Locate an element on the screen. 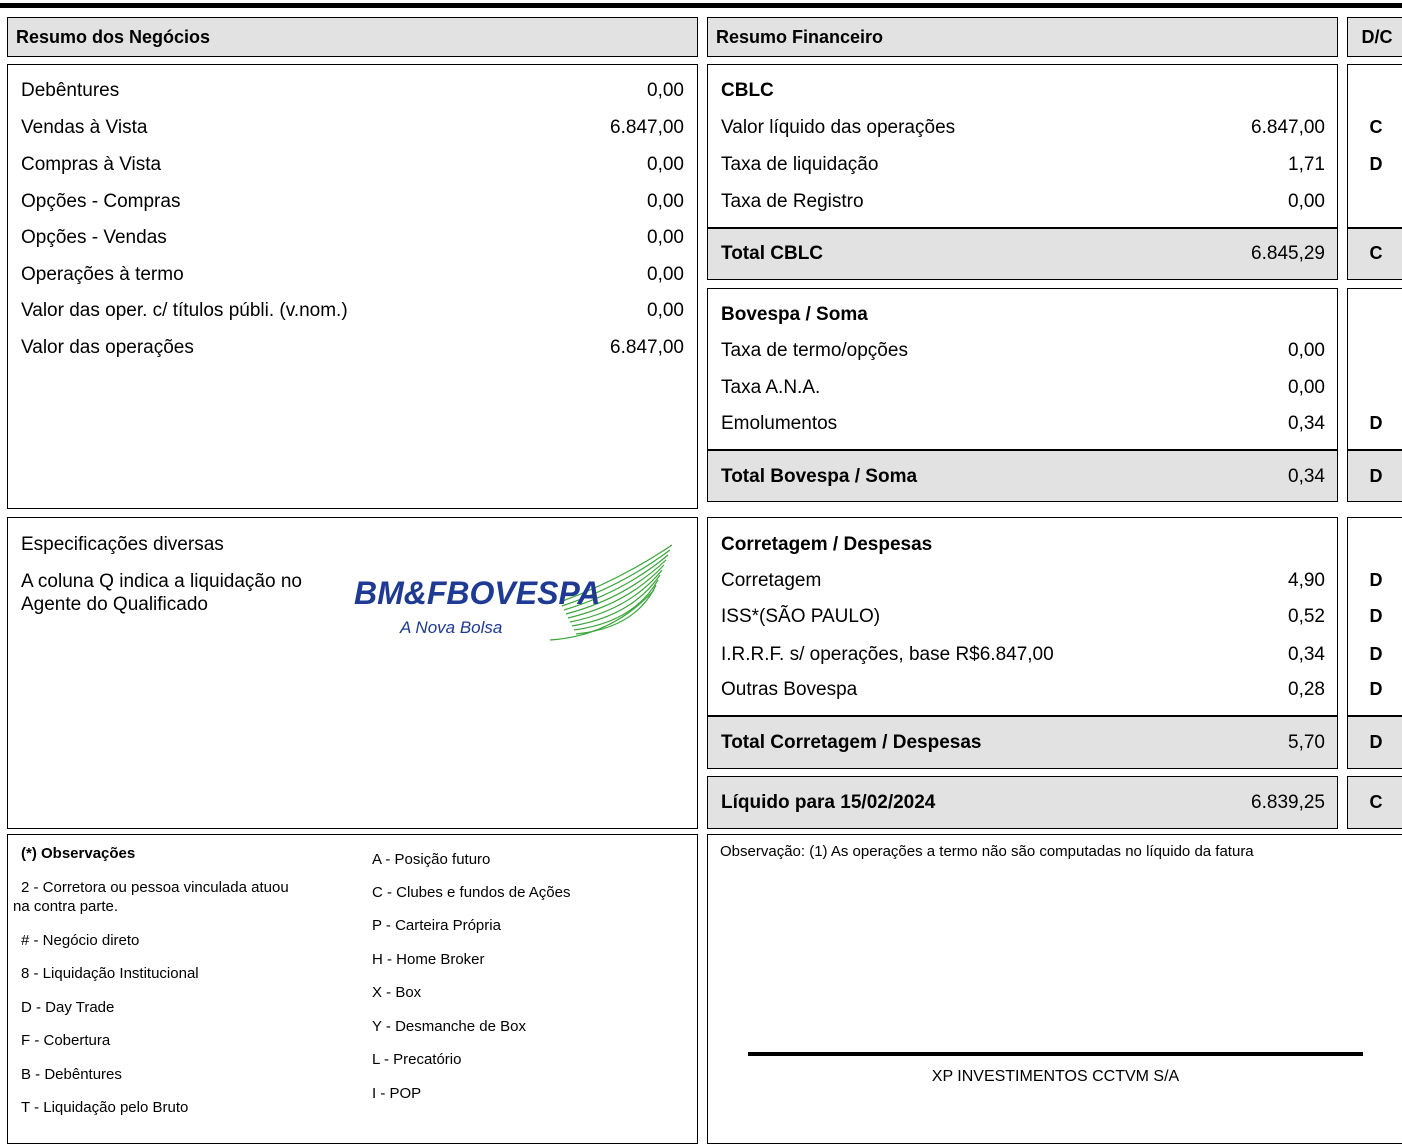 This screenshot has width=1402, height=1144. dc-title: D/C is located at coordinates (1377, 36).